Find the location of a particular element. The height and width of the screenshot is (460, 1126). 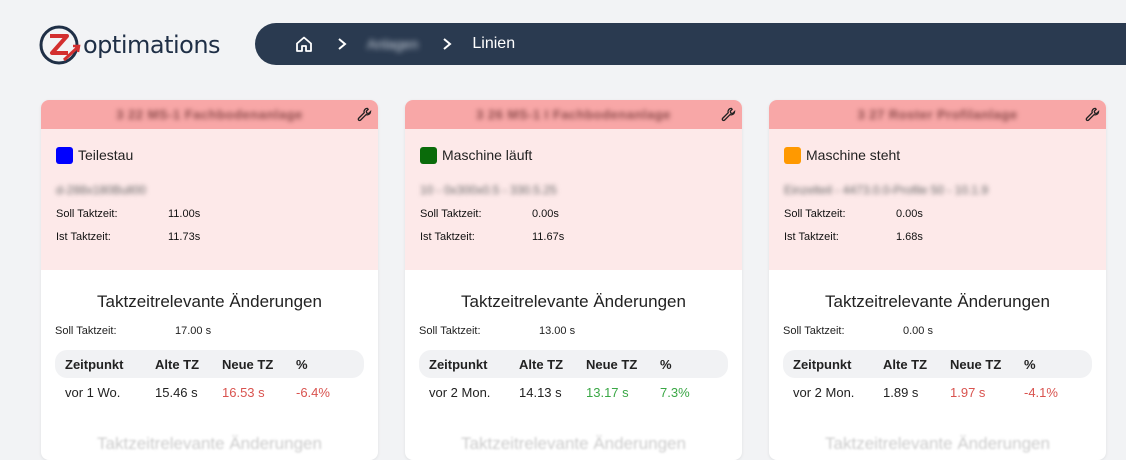

table-row: vor 2 Mon. 1.89 s 1.97 s -4.1% is located at coordinates (937, 392).